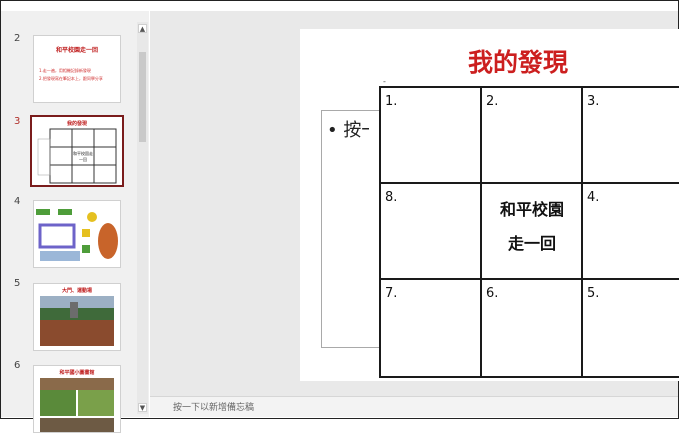 This screenshot has width=679, height=433. I want to click on table-cell: 1., so click(431, 135).